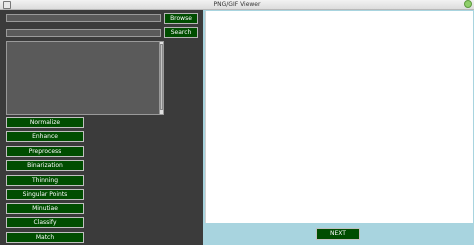  Describe the element at coordinates (83, 33) in the screenshot. I see `search-field` at that location.